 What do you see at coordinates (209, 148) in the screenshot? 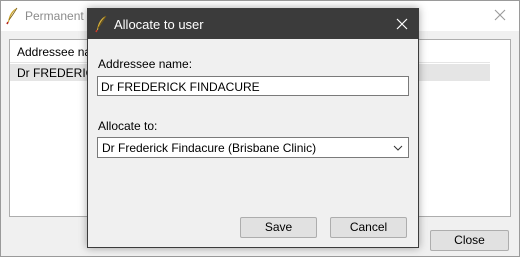
I see `allocate-to-selected-value: Dr Frederick Findacure (Brisbane Clinic)` at bounding box center [209, 148].